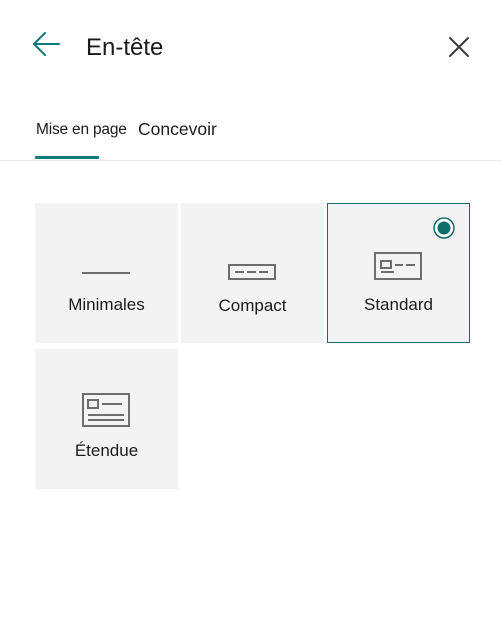  I want to click on active-tab-indicator, so click(67, 157).